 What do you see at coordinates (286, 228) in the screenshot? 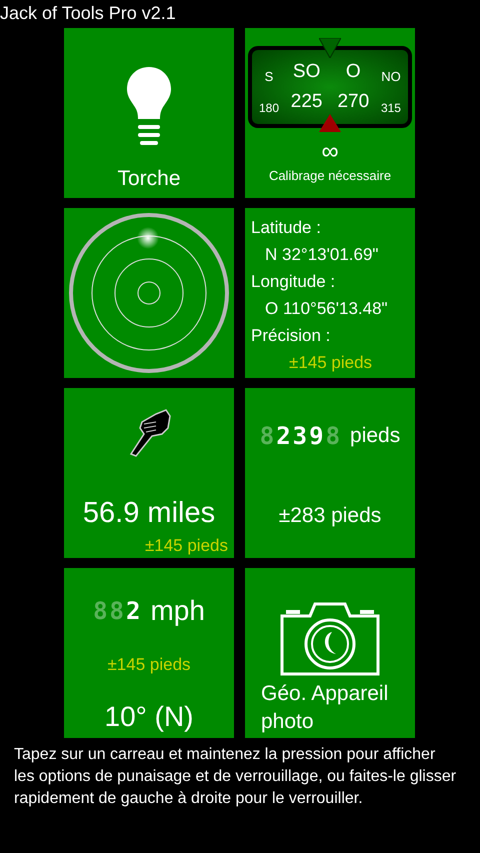
I see `coordinate-text: Latitude :` at bounding box center [286, 228].